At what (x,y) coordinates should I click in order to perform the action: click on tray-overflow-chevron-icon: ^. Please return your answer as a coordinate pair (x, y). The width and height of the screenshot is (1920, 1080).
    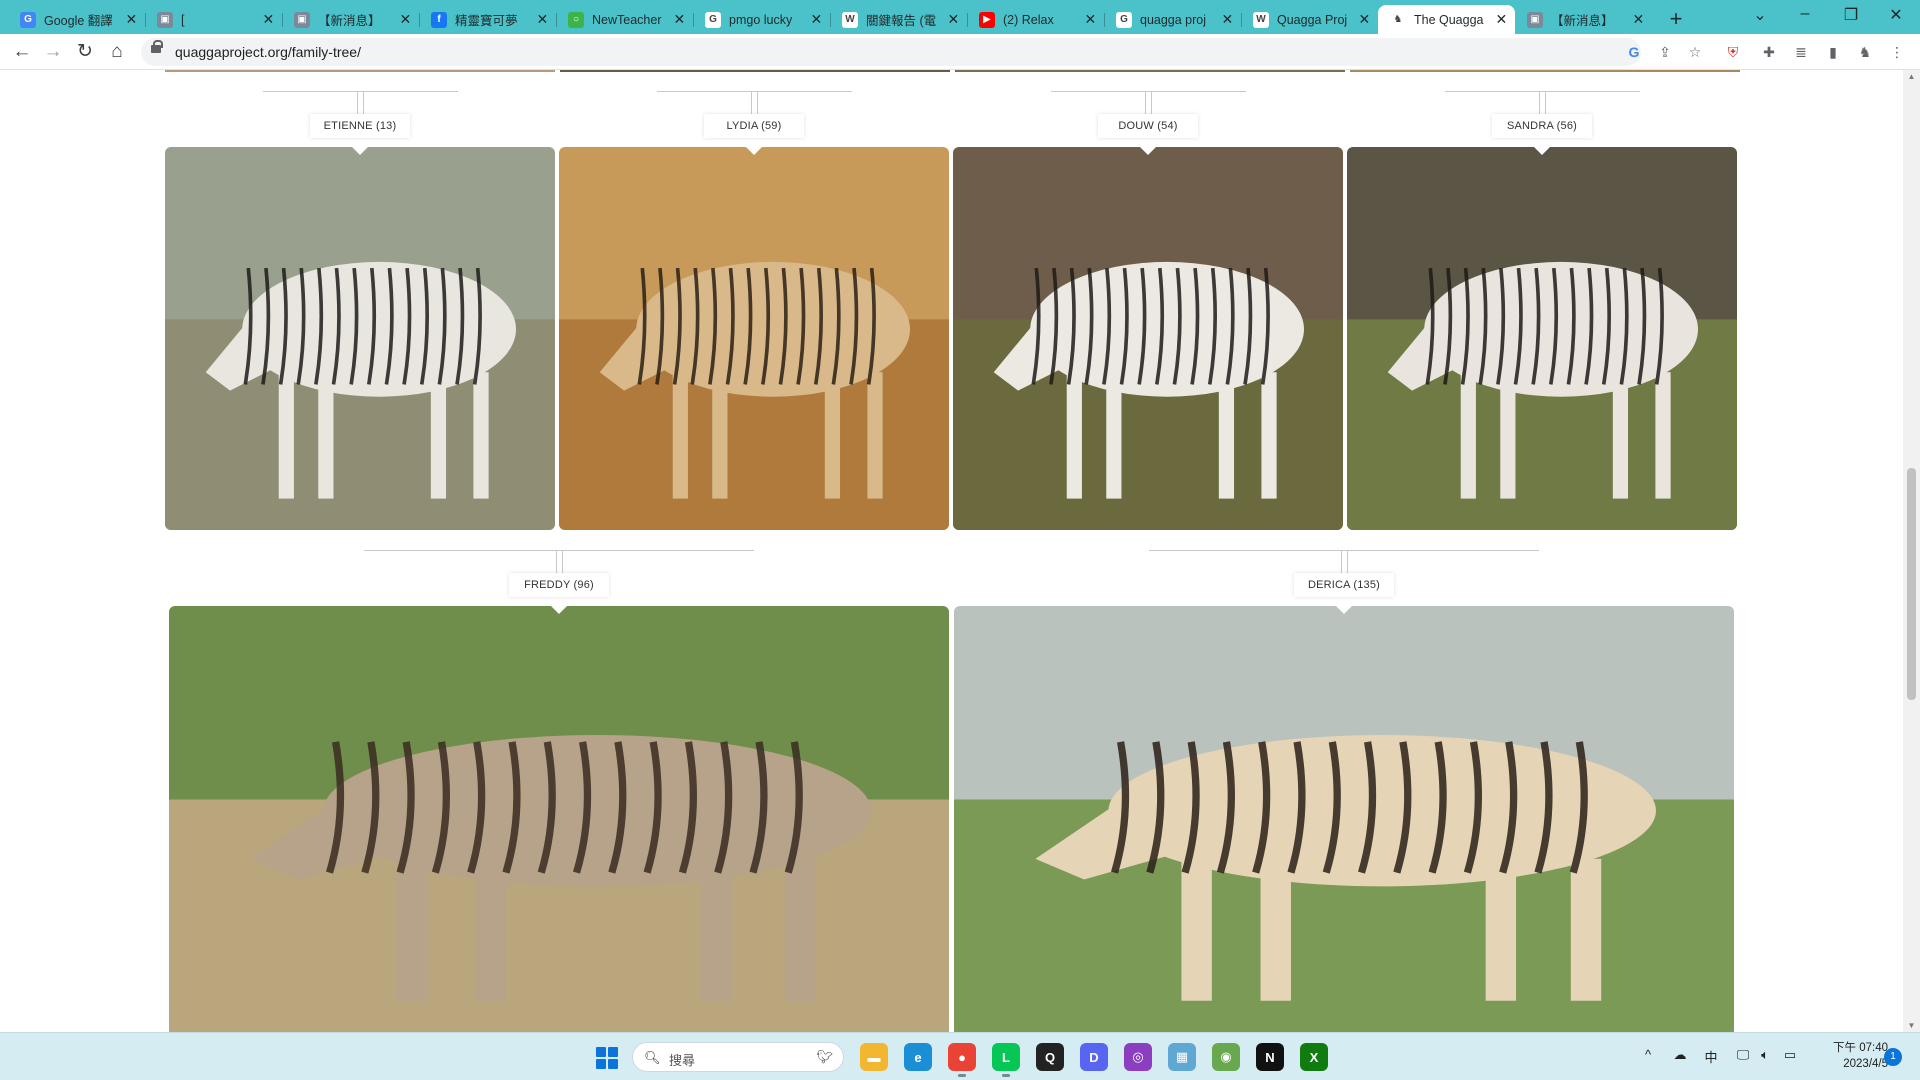
    Looking at the image, I should click on (1648, 1054).